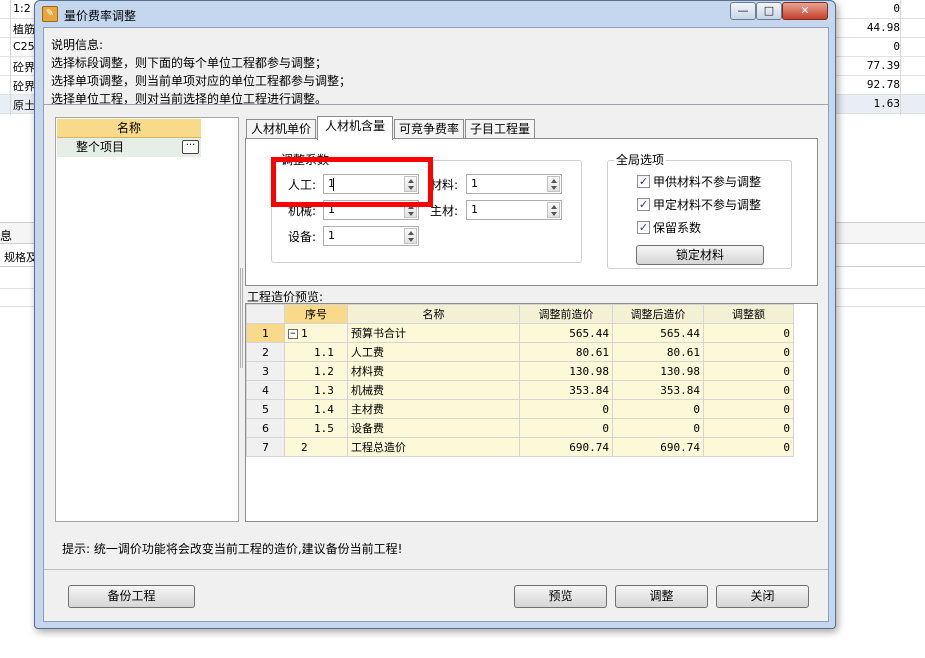  What do you see at coordinates (661, 596) in the screenshot?
I see `adjust-button: 调整` at bounding box center [661, 596].